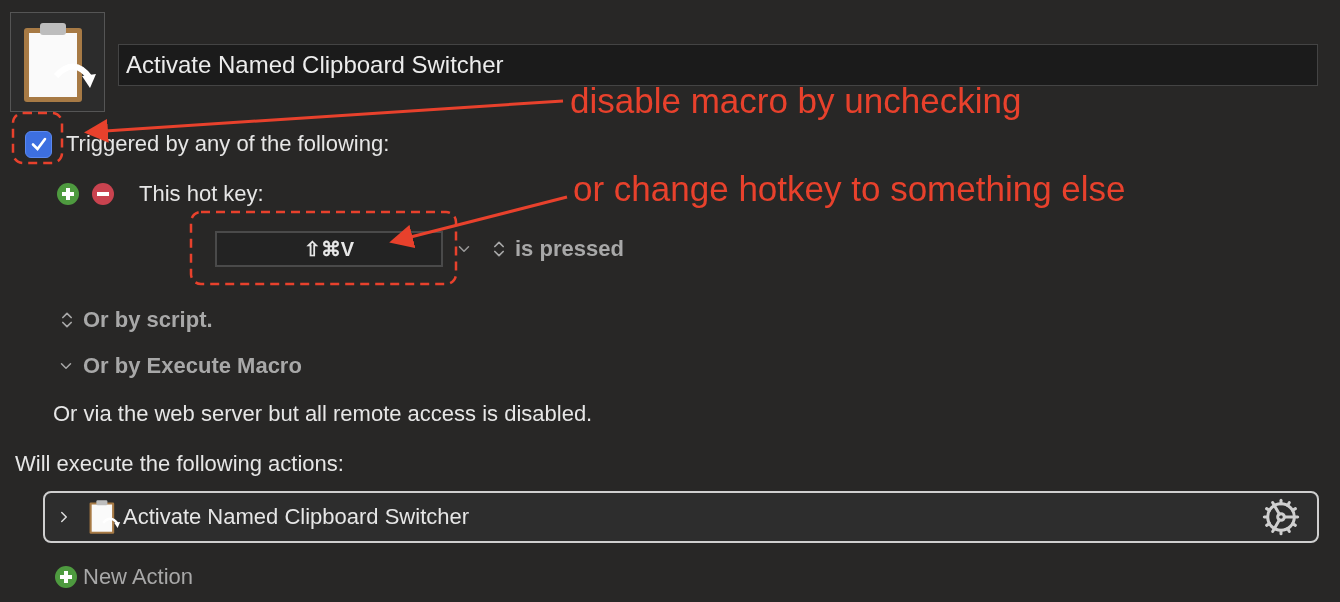  What do you see at coordinates (681, 517) in the screenshot?
I see `action-row: Activate Named Clipboard Switcher` at bounding box center [681, 517].